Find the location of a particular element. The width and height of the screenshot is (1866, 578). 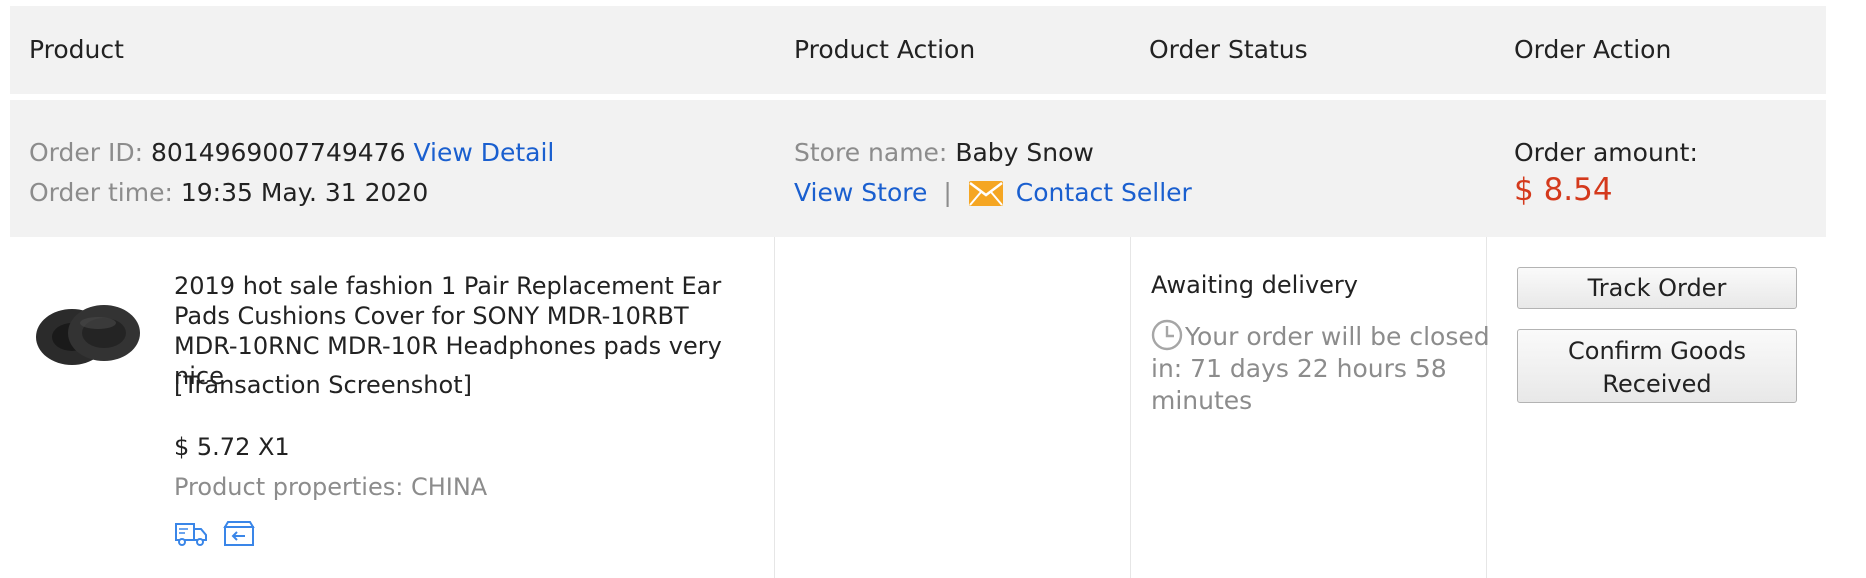

header-order-action: Order Action is located at coordinates (1593, 49).